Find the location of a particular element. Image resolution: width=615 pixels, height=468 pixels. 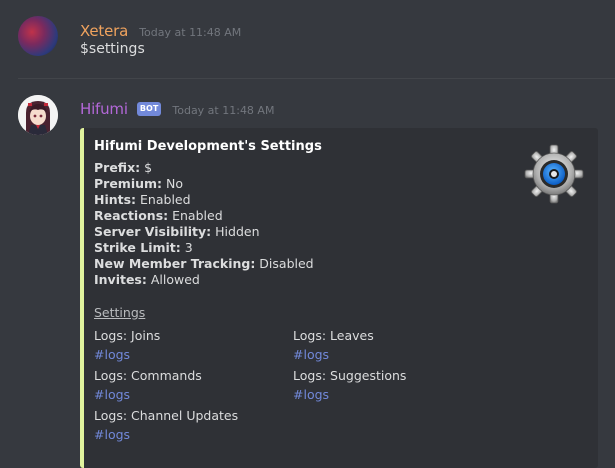

field-name: Logs: Leaves is located at coordinates (333, 335).